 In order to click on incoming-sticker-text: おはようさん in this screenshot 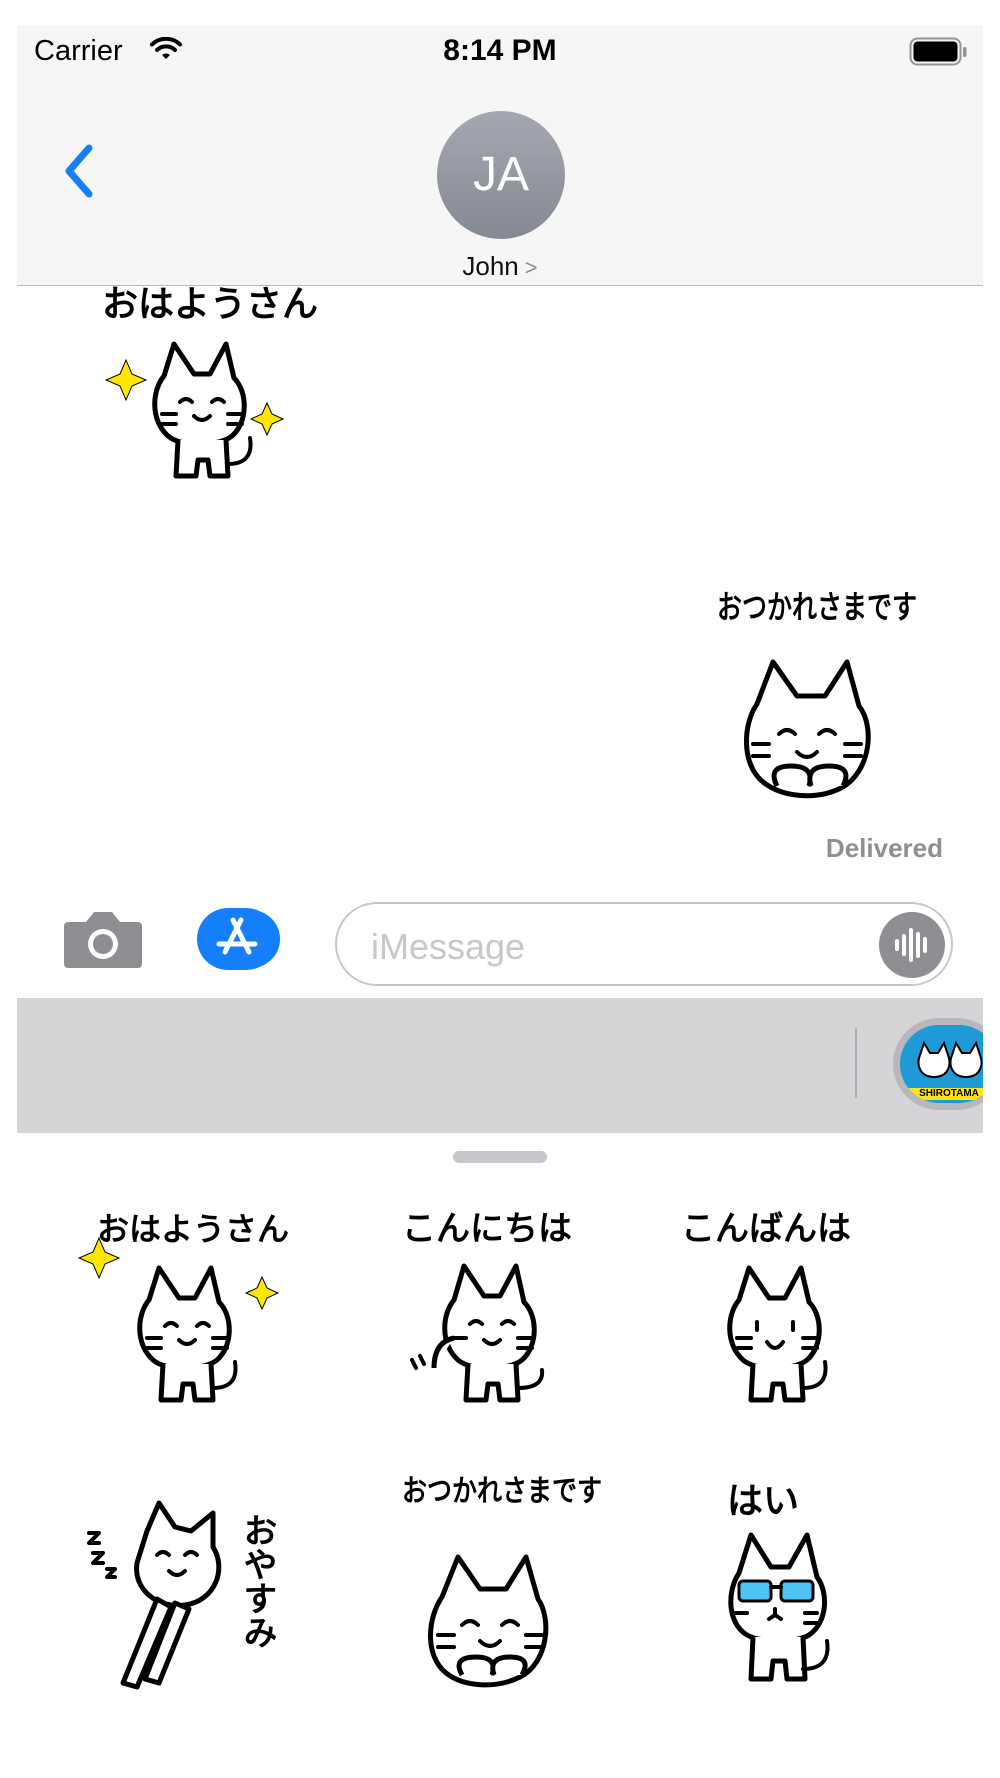, I will do `click(210, 305)`.